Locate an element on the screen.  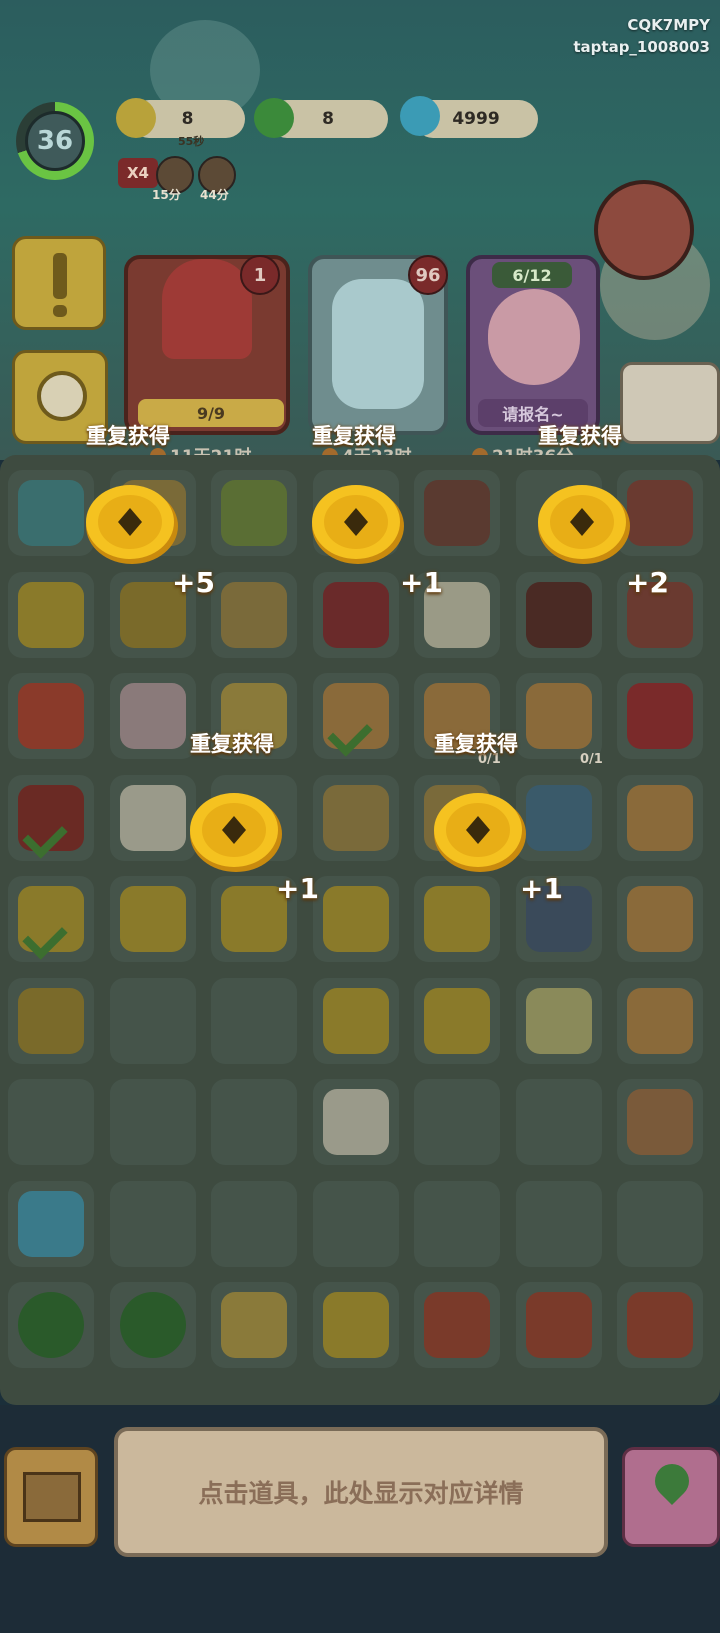
copper-coin-icon is located at coordinates (584, 524).